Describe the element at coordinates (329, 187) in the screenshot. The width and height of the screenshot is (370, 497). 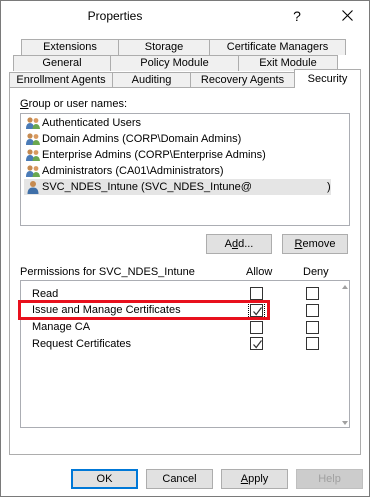
I see `principal-name-suffix: )` at that location.